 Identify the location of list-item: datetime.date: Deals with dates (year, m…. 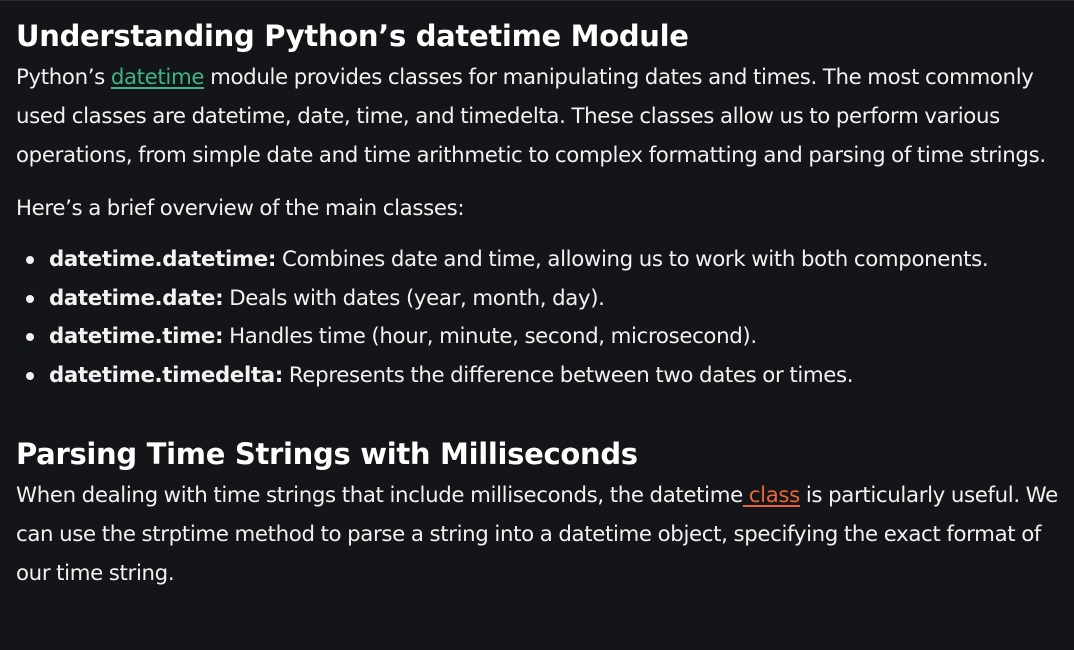
(537, 299).